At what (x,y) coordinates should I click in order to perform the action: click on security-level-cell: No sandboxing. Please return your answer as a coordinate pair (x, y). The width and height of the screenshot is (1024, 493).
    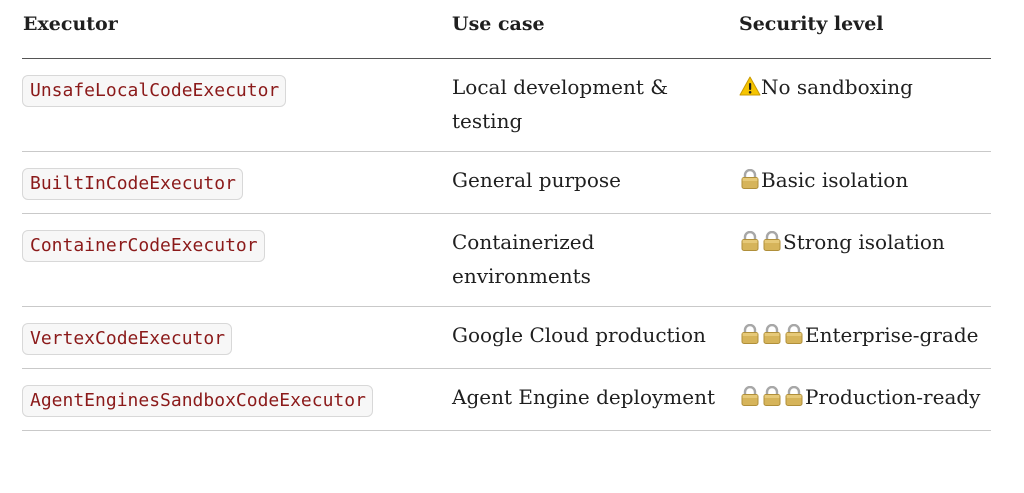
    Looking at the image, I should click on (865, 105).